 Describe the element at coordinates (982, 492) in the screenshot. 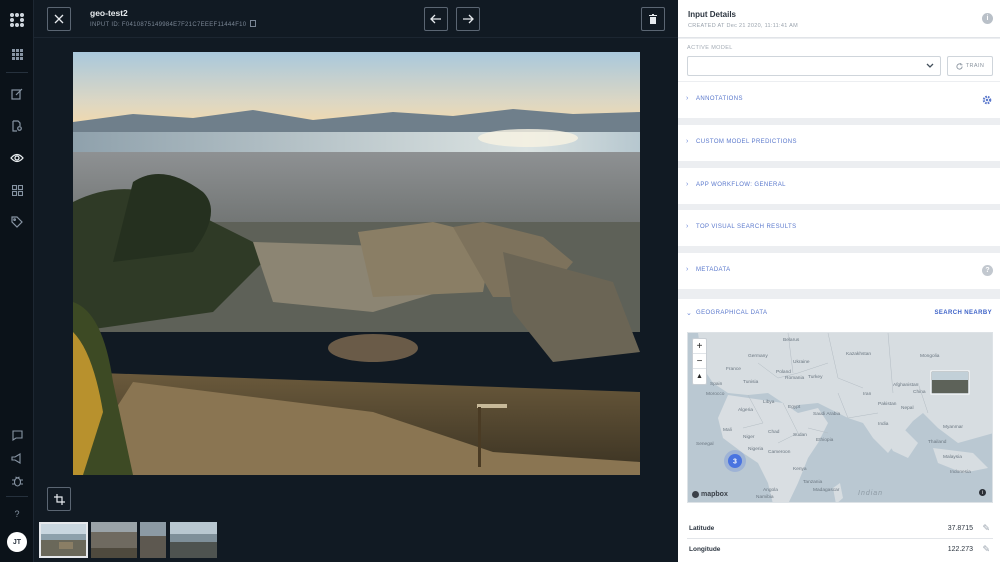

I see `map-info-icon: i` at that location.